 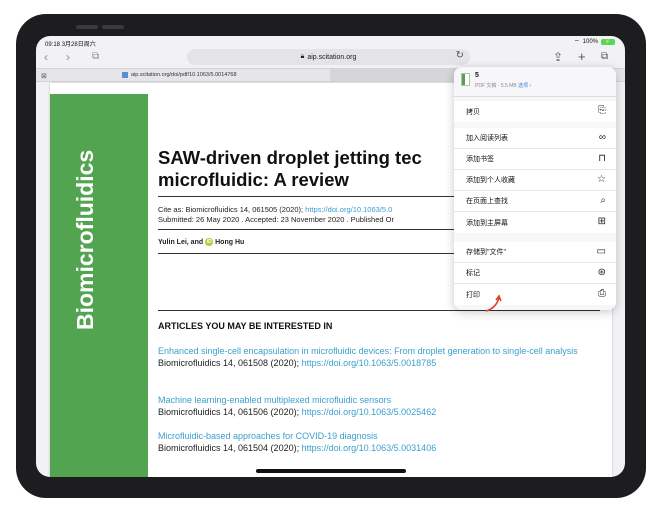 What do you see at coordinates (535, 138) in the screenshot?
I see `share-item-reading-list: 加入阅读列表 ∞` at bounding box center [535, 138].